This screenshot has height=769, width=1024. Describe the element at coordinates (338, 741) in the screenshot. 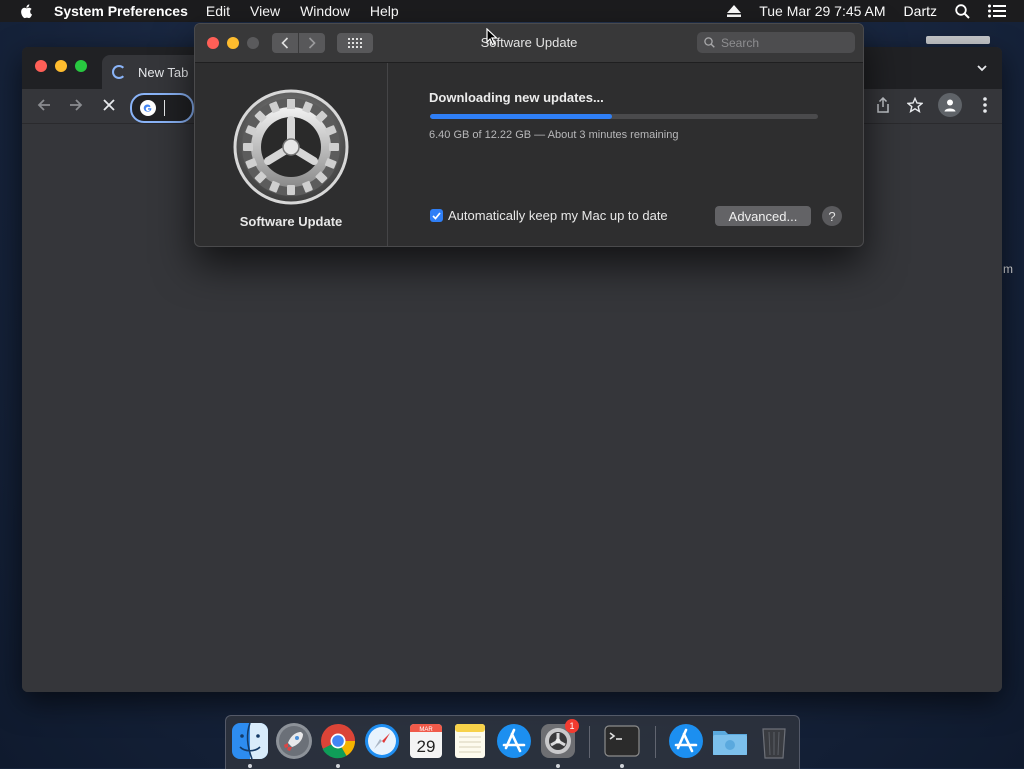

I see `chrome-icon` at that location.